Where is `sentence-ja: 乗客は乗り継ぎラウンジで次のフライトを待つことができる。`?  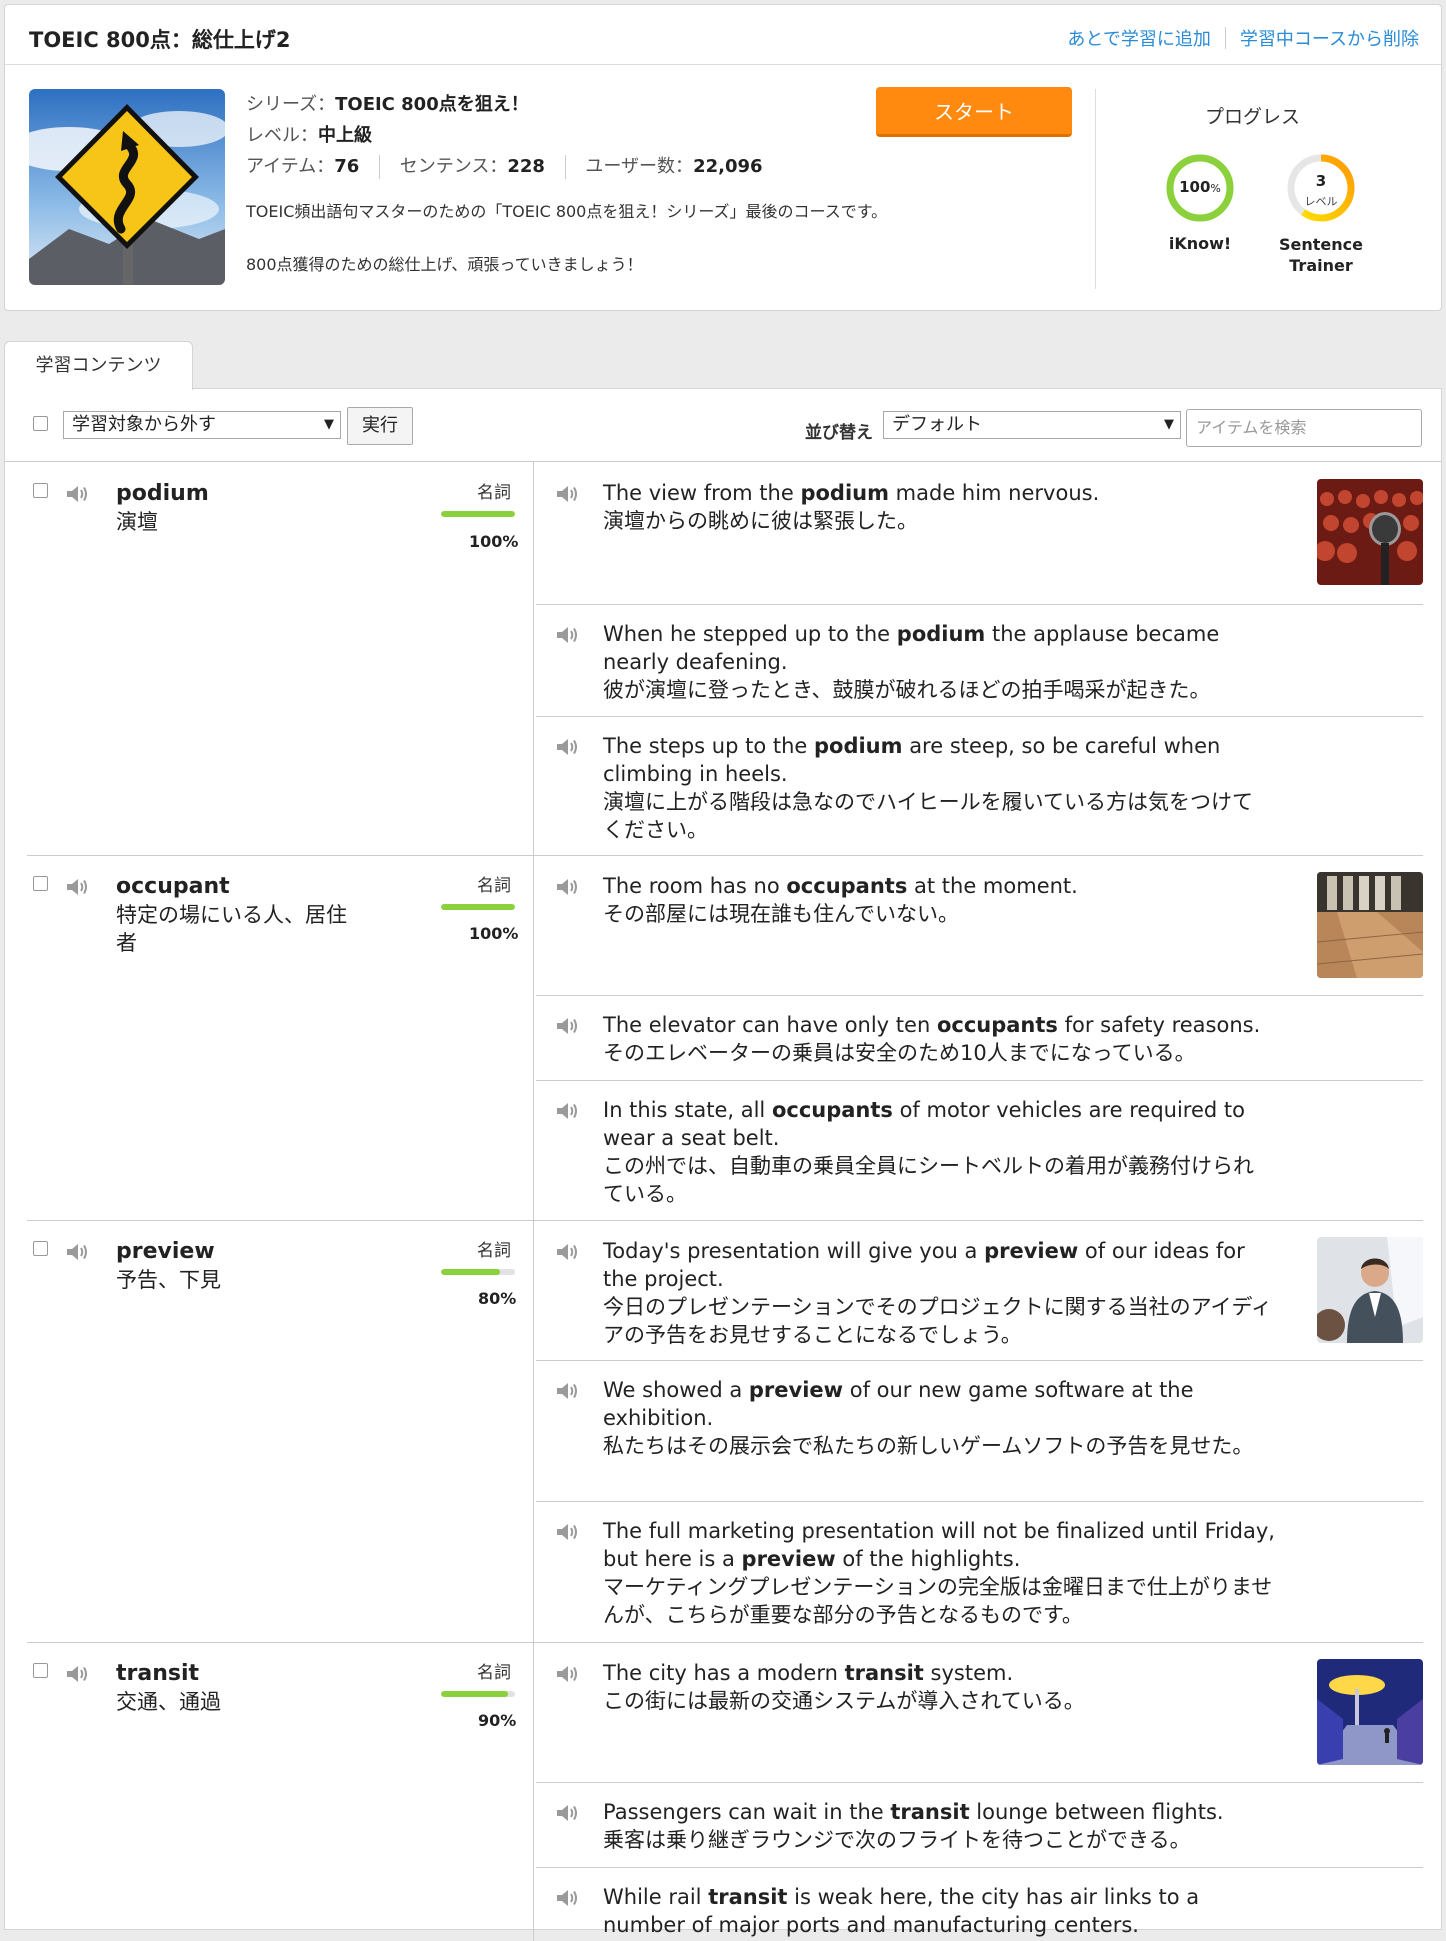
sentence-ja: 乗客は乗り継ぎラウンジで次のフライトを待つことができる。 is located at coordinates (897, 1840).